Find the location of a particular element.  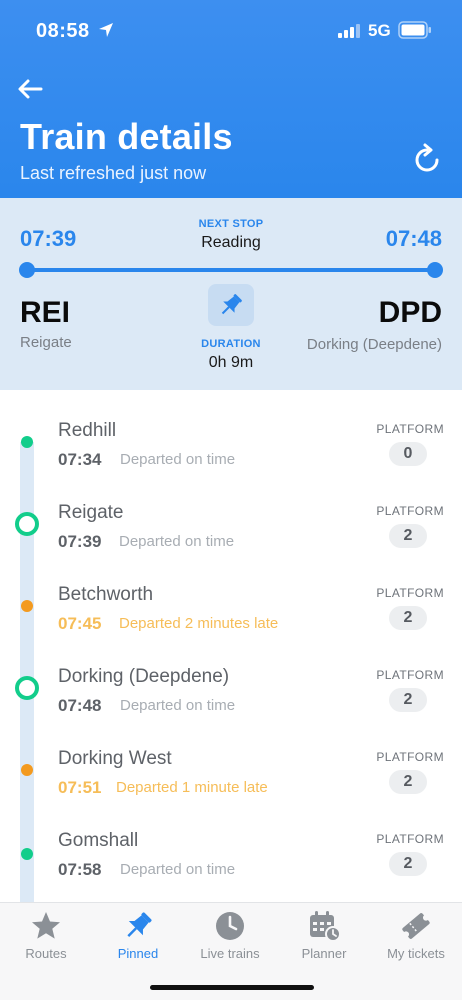

arrow-left-icon is located at coordinates (30, 89).